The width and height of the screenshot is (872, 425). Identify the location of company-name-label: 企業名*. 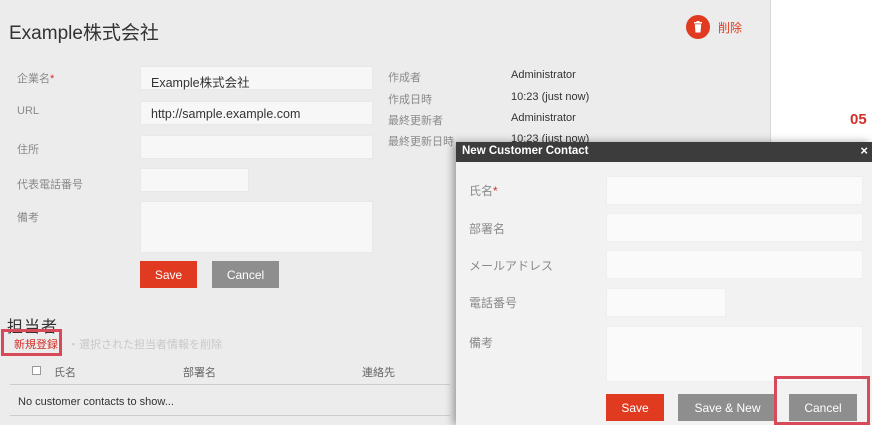
(36, 79).